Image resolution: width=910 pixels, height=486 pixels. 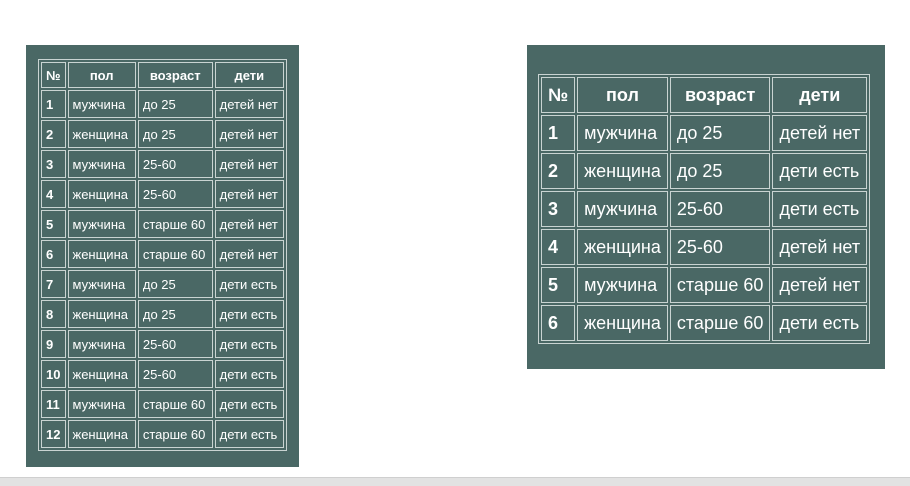 I want to click on cell-number: 10, so click(x=53, y=374).